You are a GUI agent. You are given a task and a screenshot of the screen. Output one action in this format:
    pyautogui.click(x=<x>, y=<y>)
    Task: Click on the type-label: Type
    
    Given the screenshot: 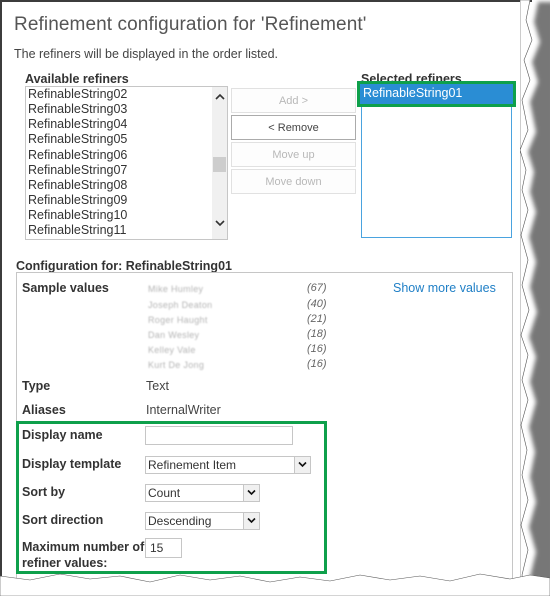 What is the action you would take?
    pyautogui.click(x=36, y=386)
    